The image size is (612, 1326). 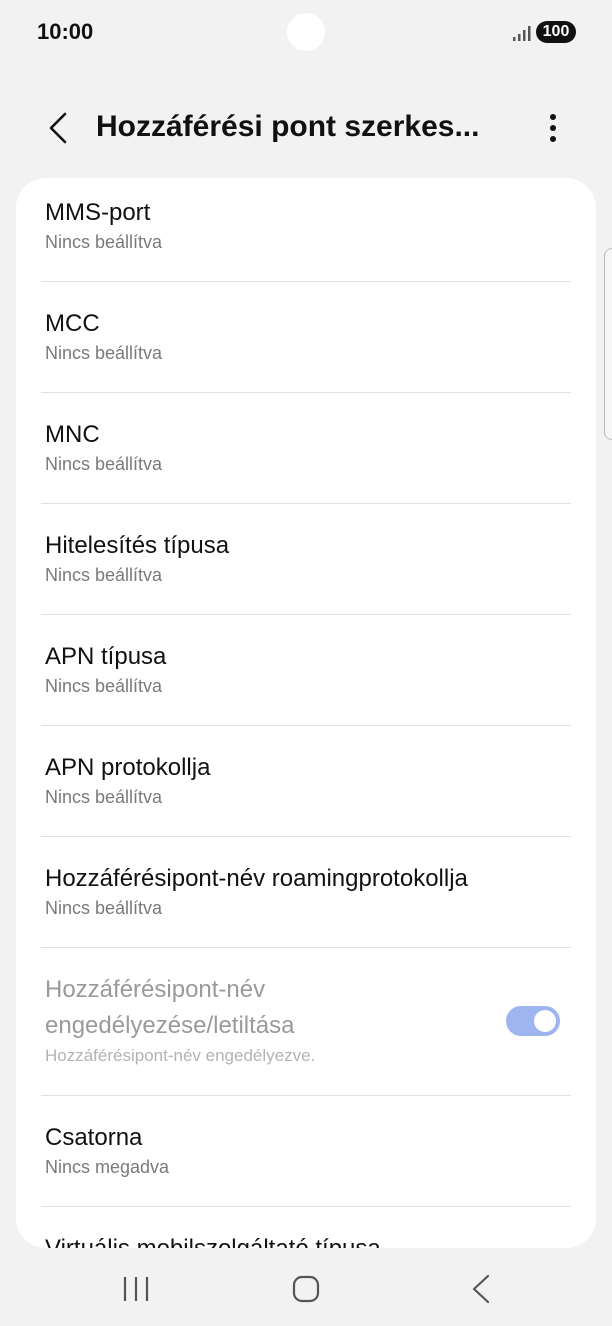 What do you see at coordinates (308, 558) in the screenshot?
I see `setting-auth-type: Hitelesítés típusa Nincs beállítva` at bounding box center [308, 558].